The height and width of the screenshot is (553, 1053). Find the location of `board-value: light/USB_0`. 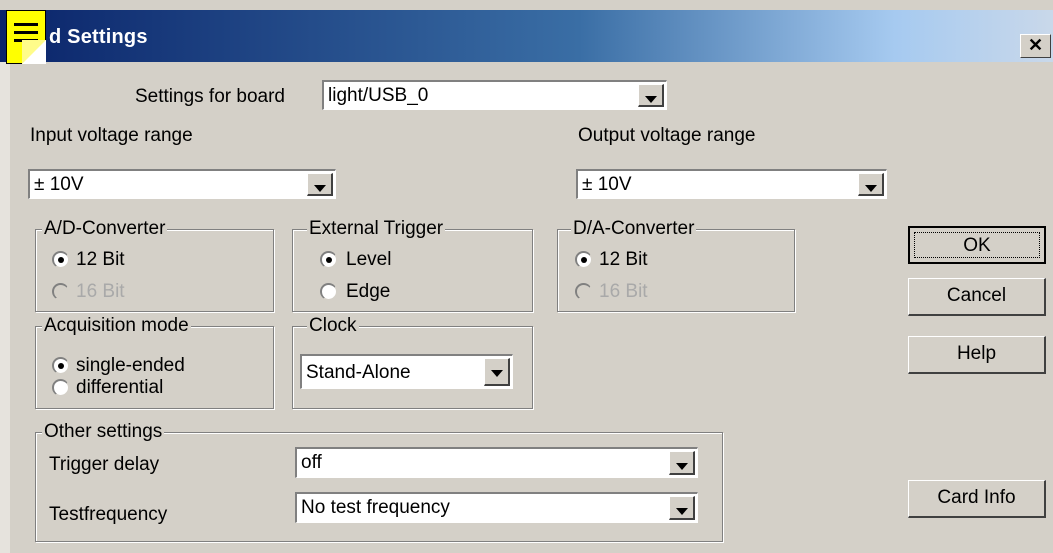

board-value: light/USB_0 is located at coordinates (378, 95).